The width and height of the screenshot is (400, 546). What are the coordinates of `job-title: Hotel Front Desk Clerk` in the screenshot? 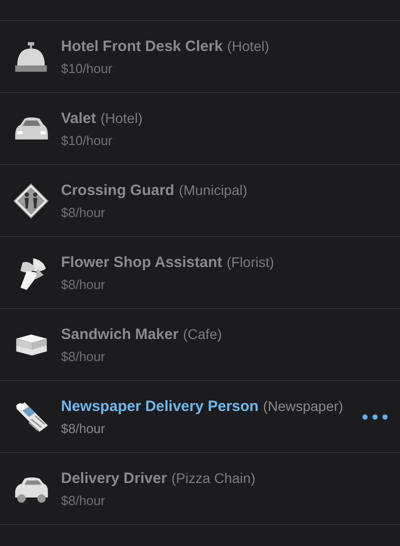 It's located at (142, 46).